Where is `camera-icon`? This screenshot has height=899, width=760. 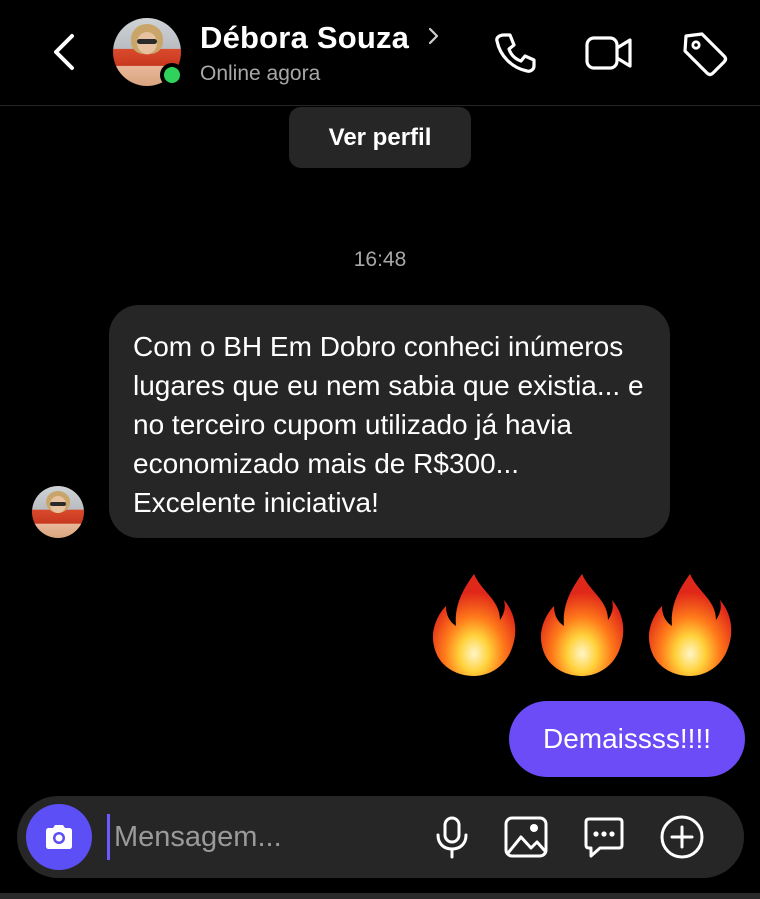 camera-icon is located at coordinates (59, 837).